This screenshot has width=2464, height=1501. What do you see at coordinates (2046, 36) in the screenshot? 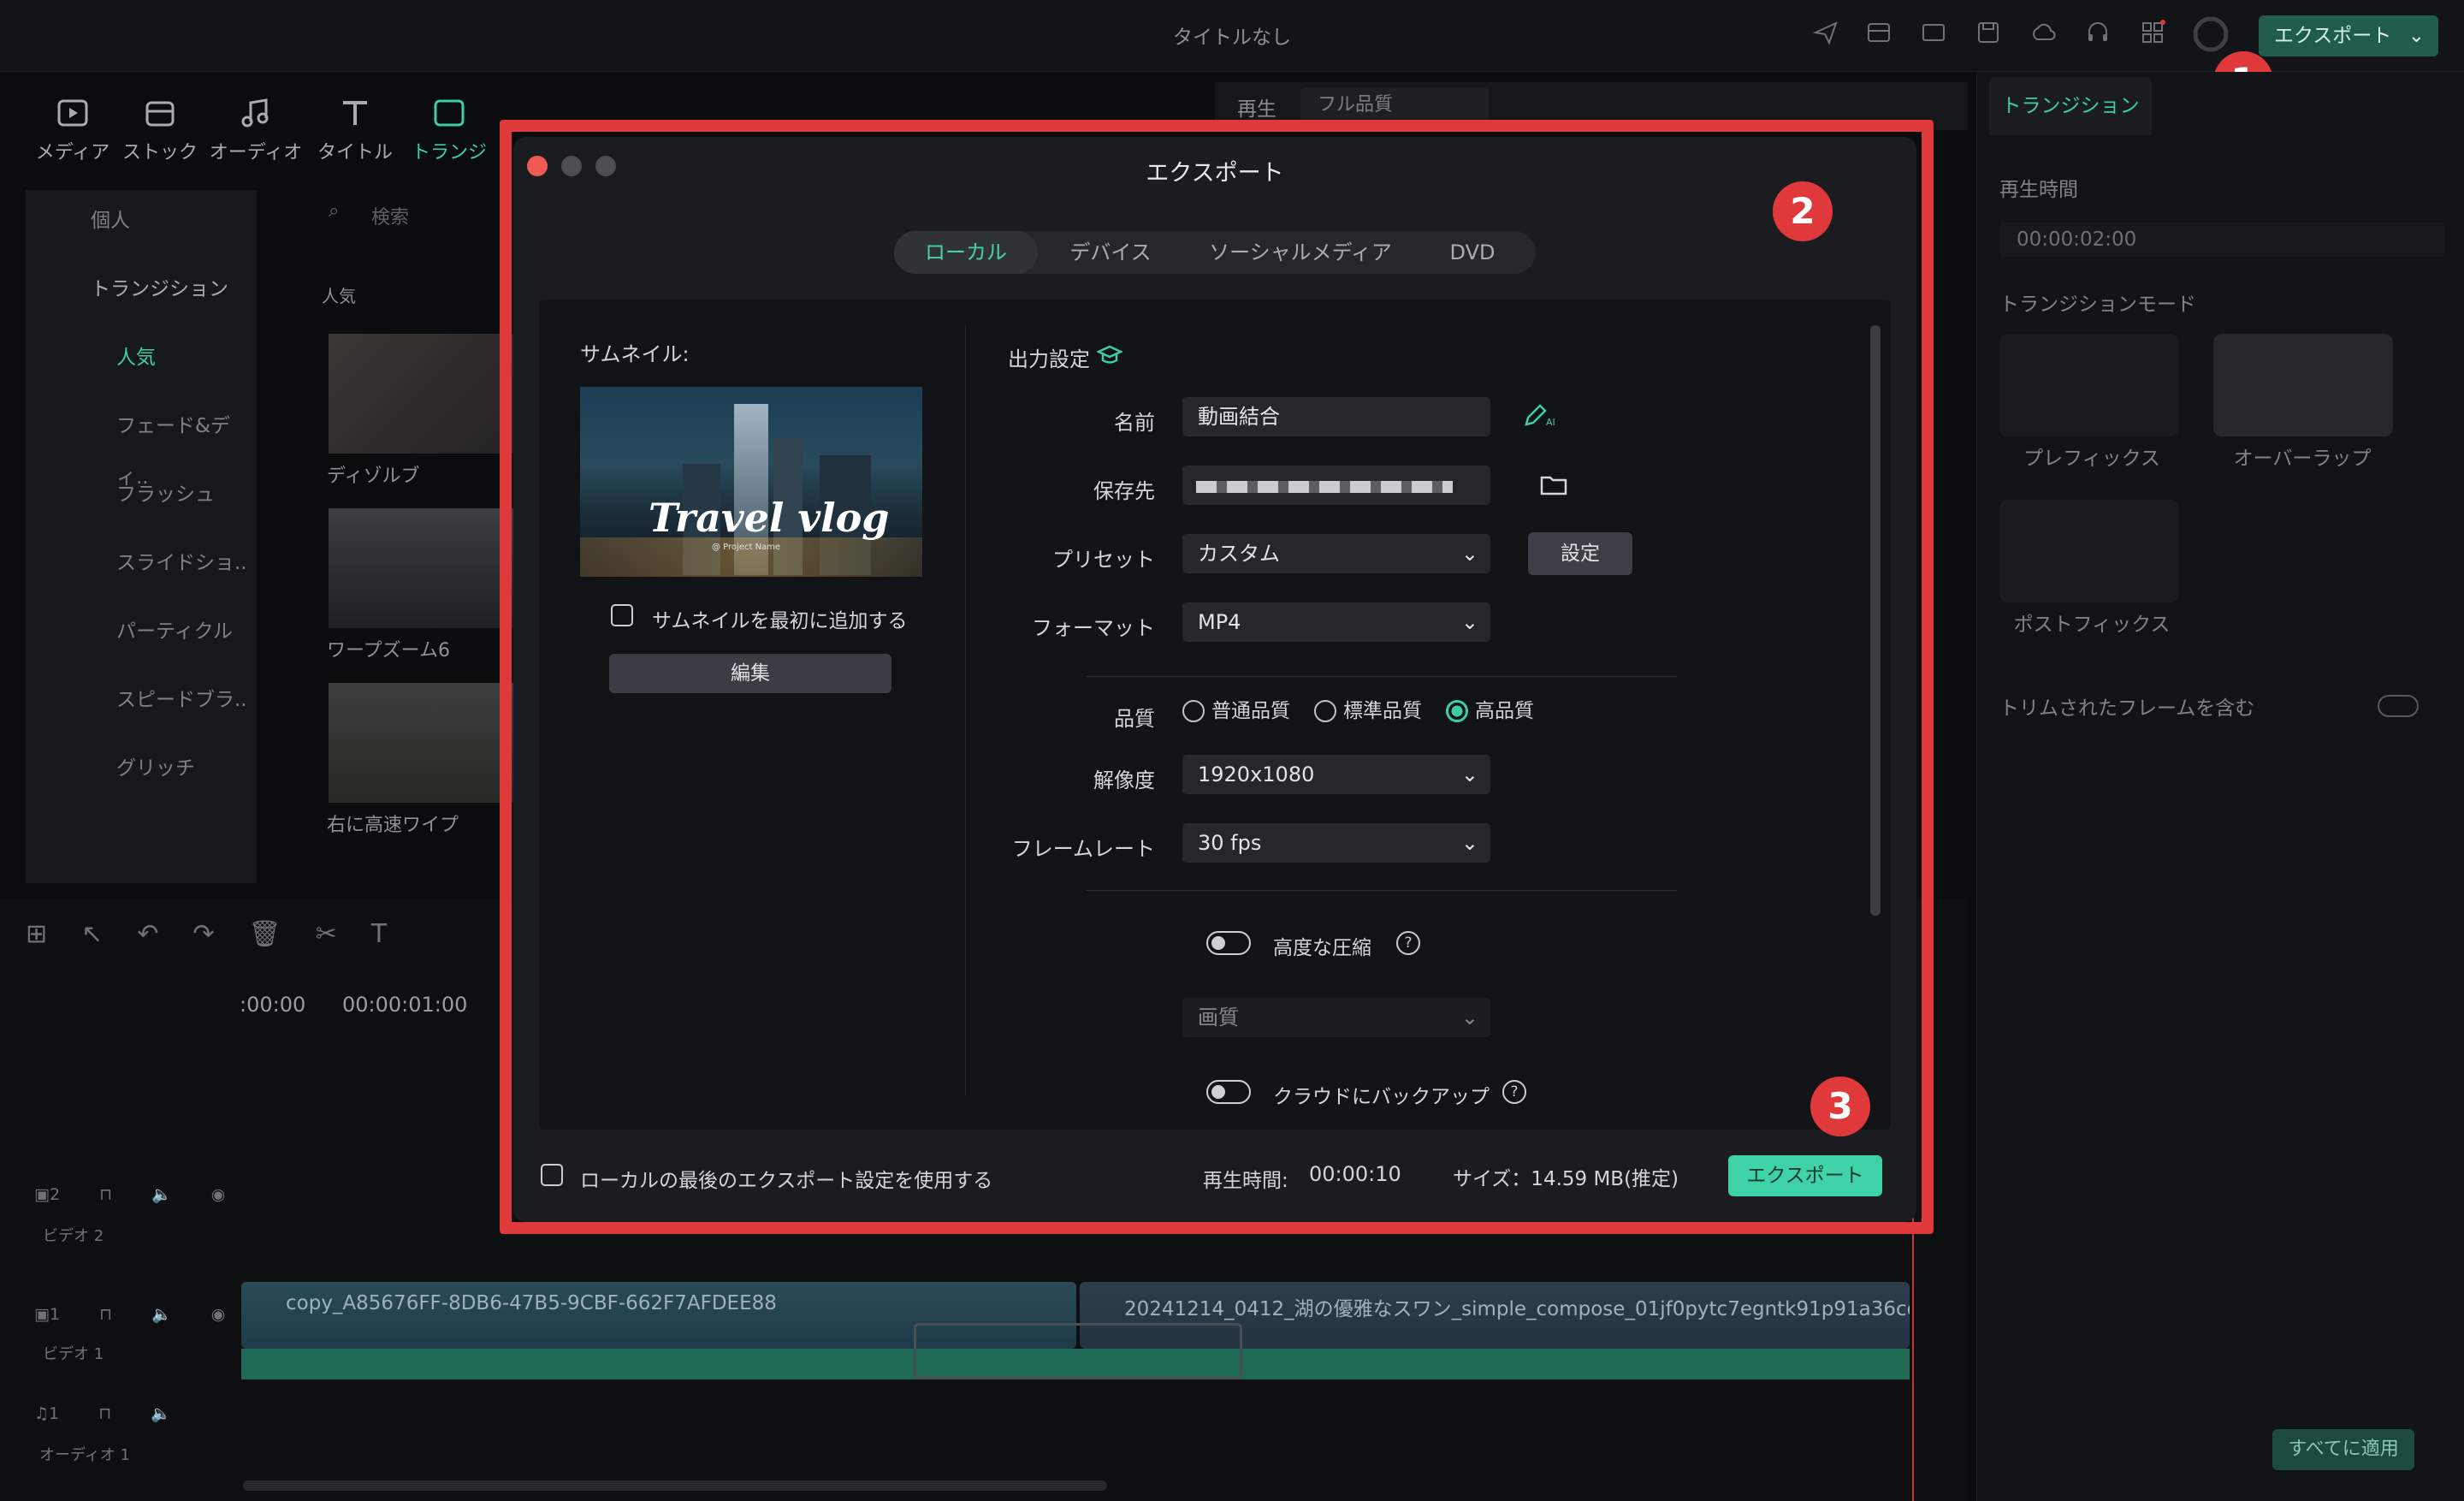
I see `cloud-upload-icon` at bounding box center [2046, 36].